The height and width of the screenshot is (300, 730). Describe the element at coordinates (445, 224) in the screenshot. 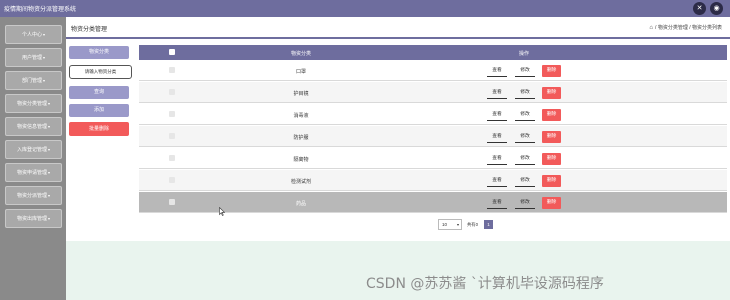

I see `page-size-value: 10` at that location.